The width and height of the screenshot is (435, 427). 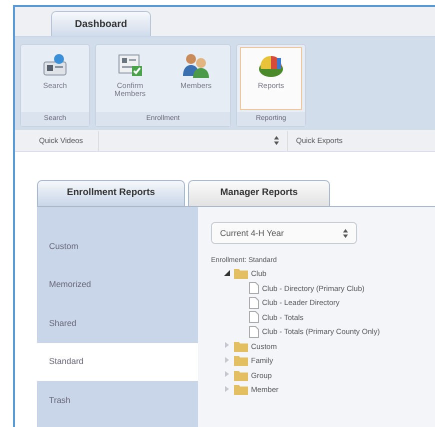 I want to click on select-value: Current 4-H Year, so click(x=252, y=233).